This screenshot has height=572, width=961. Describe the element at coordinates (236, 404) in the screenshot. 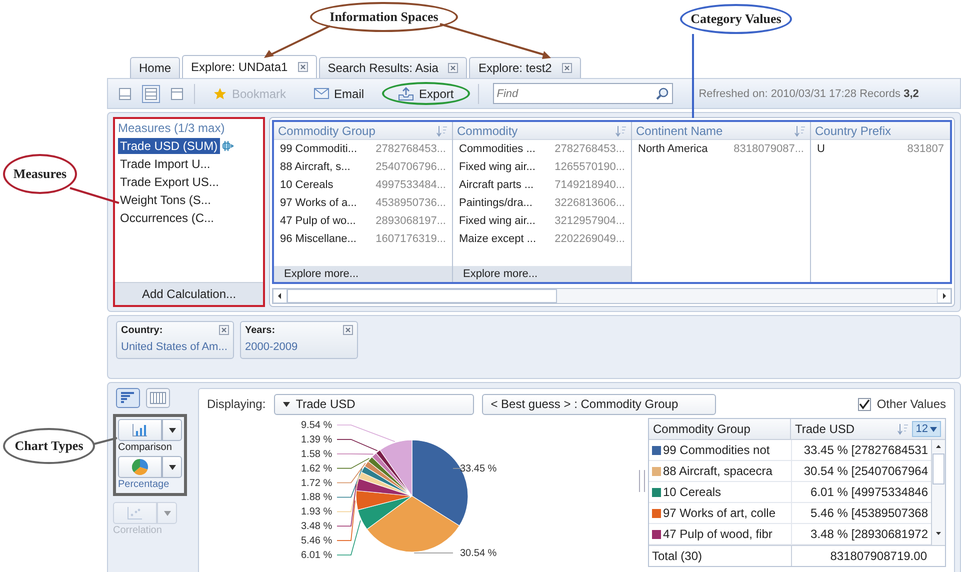

I see `displaying-label: Displaying:` at that location.